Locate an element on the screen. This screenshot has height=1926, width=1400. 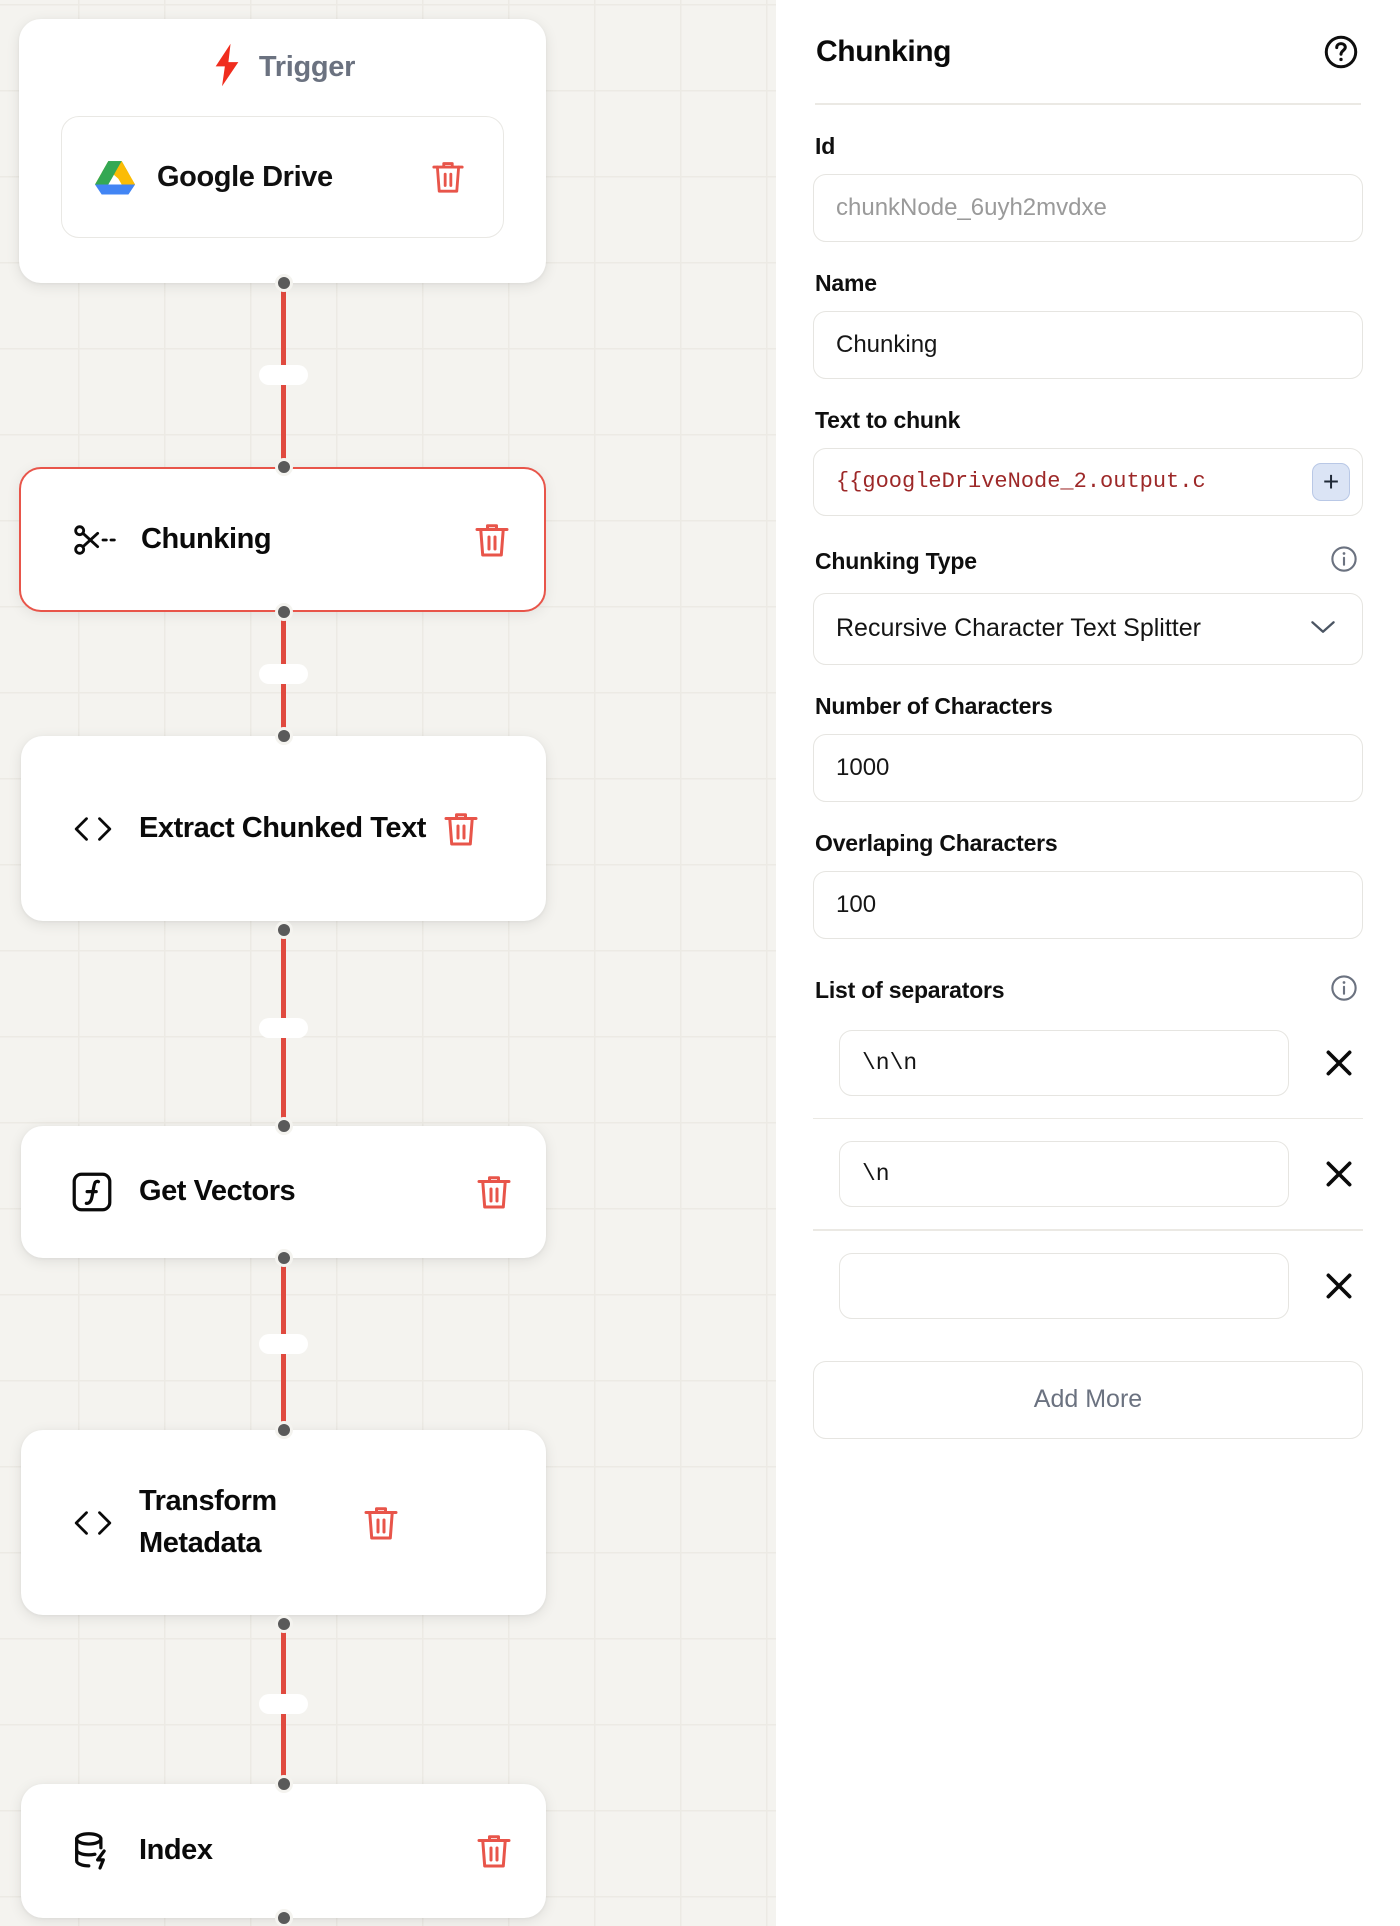
field-id: Id chunkNode_6uyh2mvdxe is located at coordinates (1088, 173).